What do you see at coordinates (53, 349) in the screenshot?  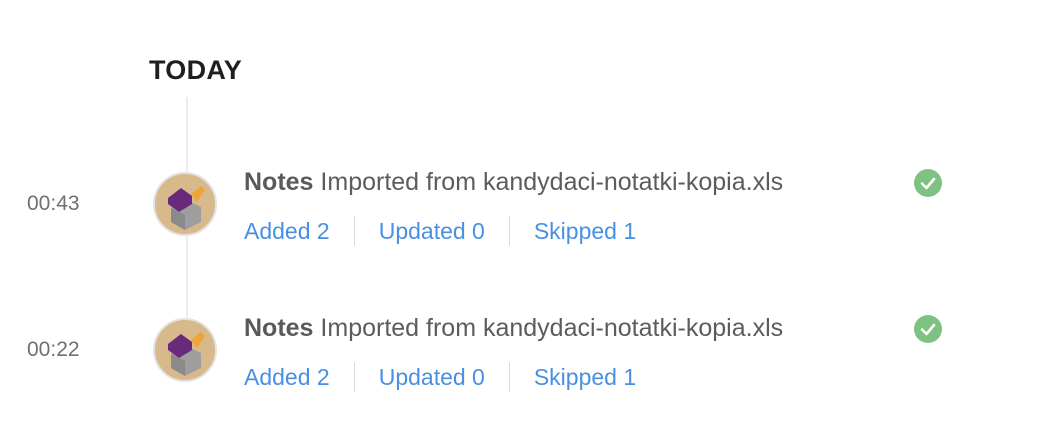 I see `entry-time: 00:22` at bounding box center [53, 349].